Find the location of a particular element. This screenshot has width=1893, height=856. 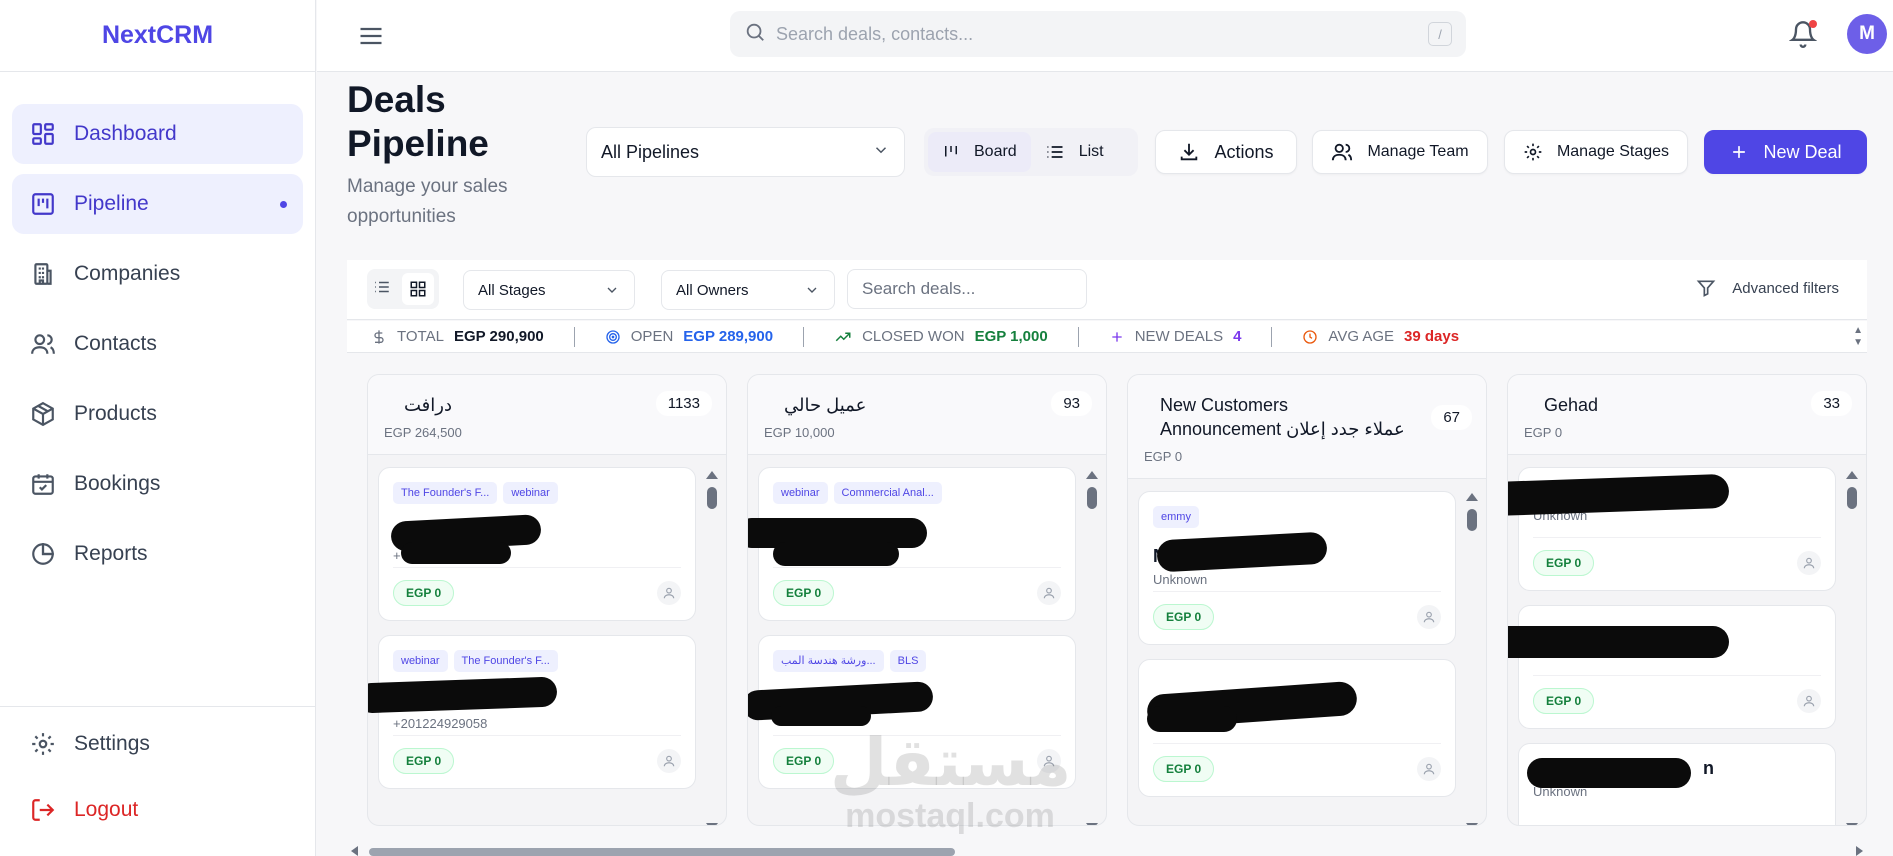

sidebar-item-companies: Companies is located at coordinates (157, 274).